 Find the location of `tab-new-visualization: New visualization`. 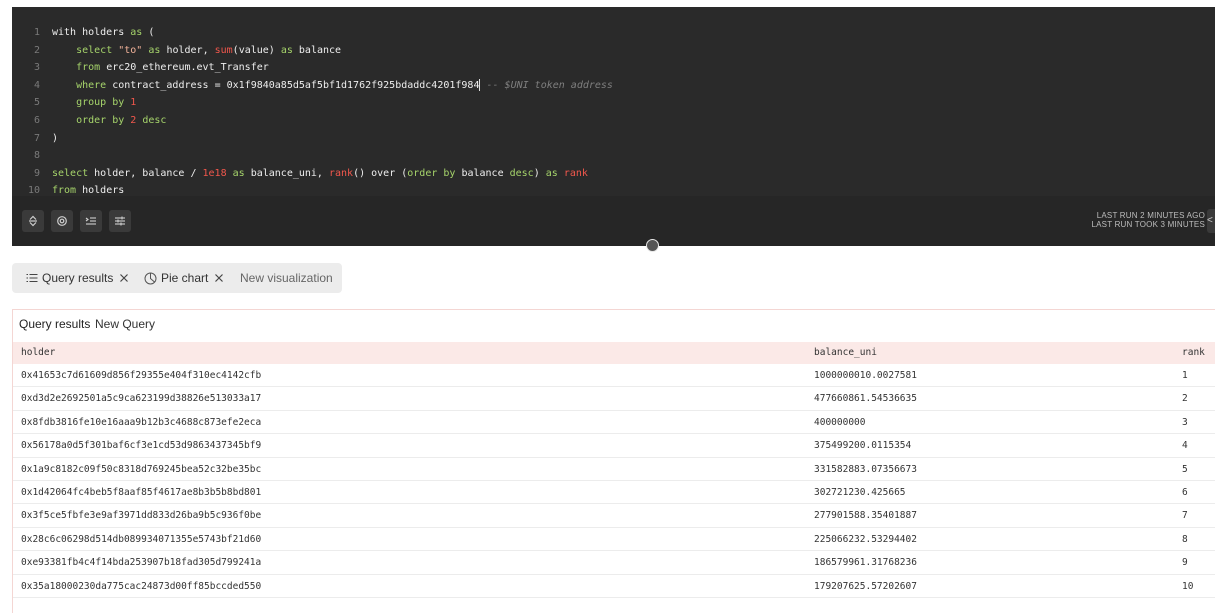

tab-new-visualization: New visualization is located at coordinates (286, 278).